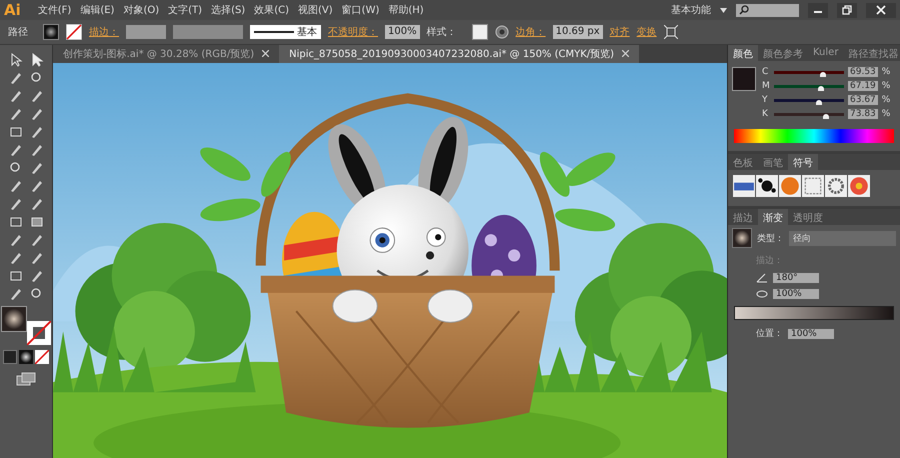  Describe the element at coordinates (39, 333) in the screenshot. I see `stroke-color-swatch` at that location.